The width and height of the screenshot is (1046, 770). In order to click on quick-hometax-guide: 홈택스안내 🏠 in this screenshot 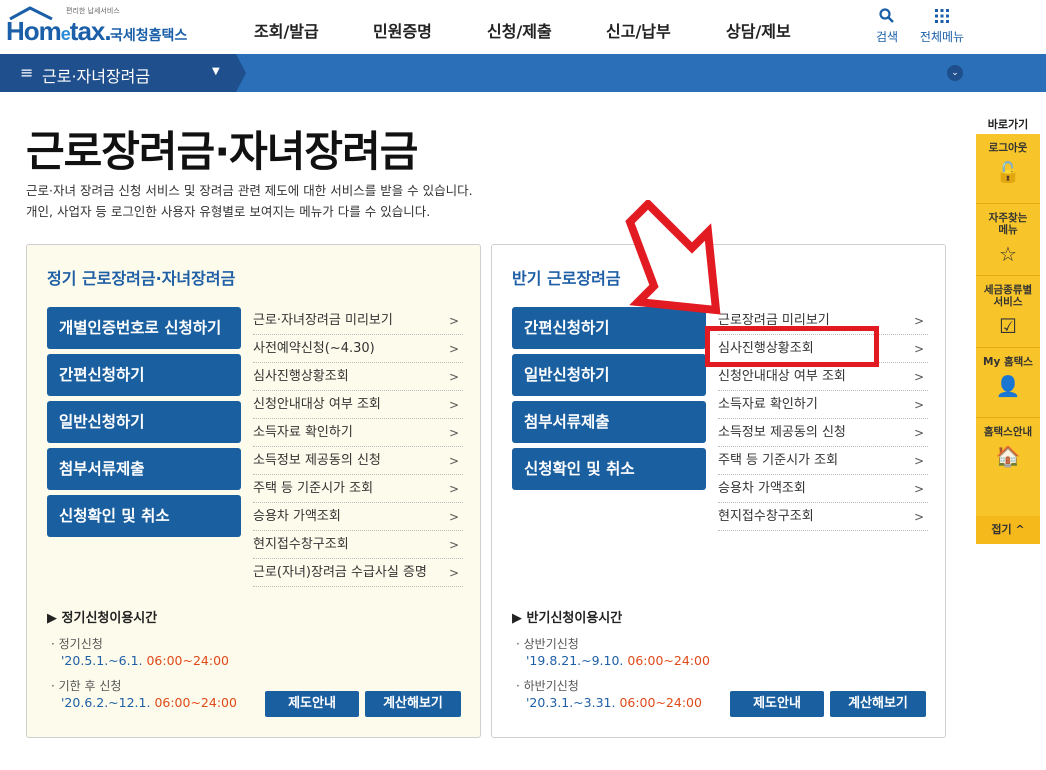, I will do `click(1008, 467)`.